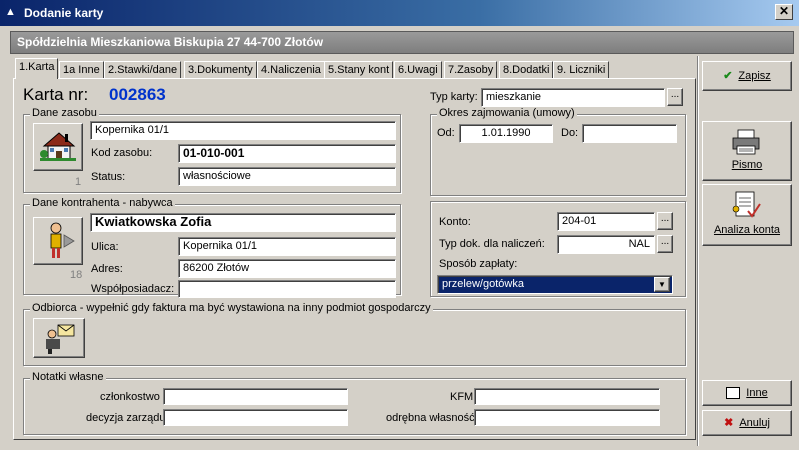 The width and height of the screenshot is (799, 450). What do you see at coordinates (446, 133) in the screenshot?
I see `od-label: Od:` at bounding box center [446, 133].